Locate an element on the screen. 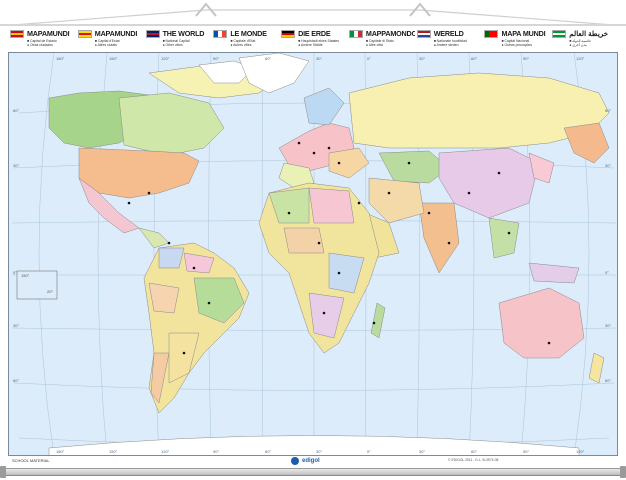 This screenshot has width=626, height=480. legend-line: ● Andere steden is located at coordinates (446, 45).